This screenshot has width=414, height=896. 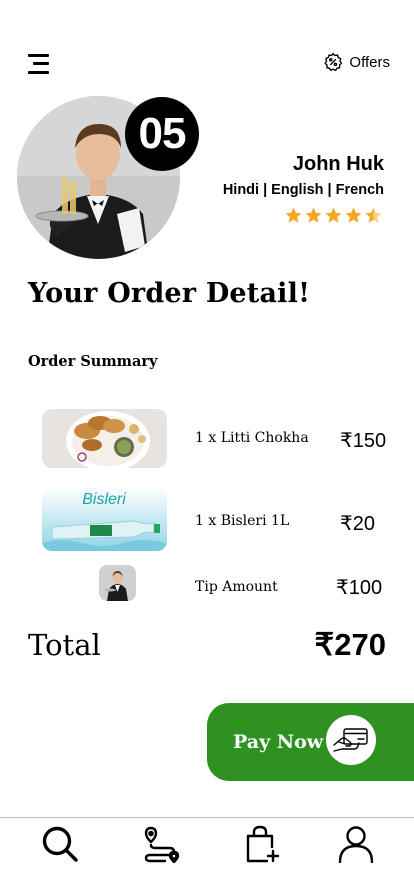 What do you see at coordinates (357, 524) in the screenshot?
I see `order-item-price: ₹20` at bounding box center [357, 524].